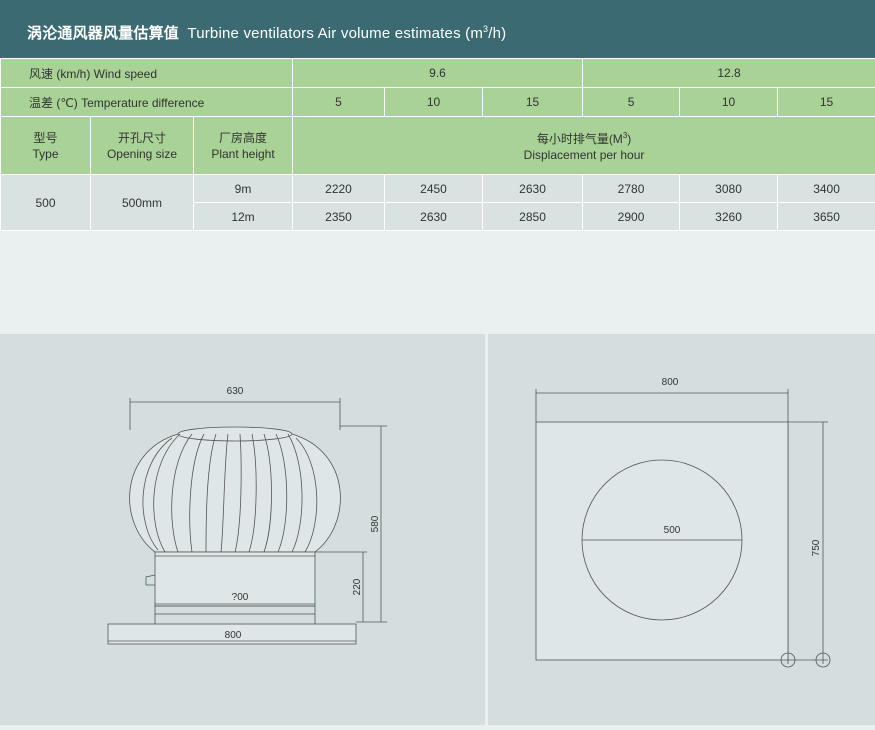 The image size is (875, 730). I want to click on value-cell: 2850, so click(533, 217).